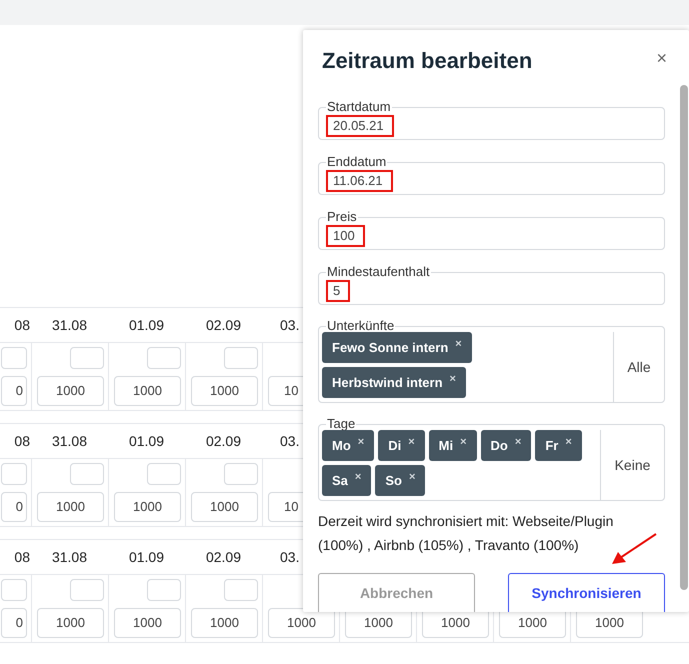  I want to click on close-button: ×, so click(661, 58).